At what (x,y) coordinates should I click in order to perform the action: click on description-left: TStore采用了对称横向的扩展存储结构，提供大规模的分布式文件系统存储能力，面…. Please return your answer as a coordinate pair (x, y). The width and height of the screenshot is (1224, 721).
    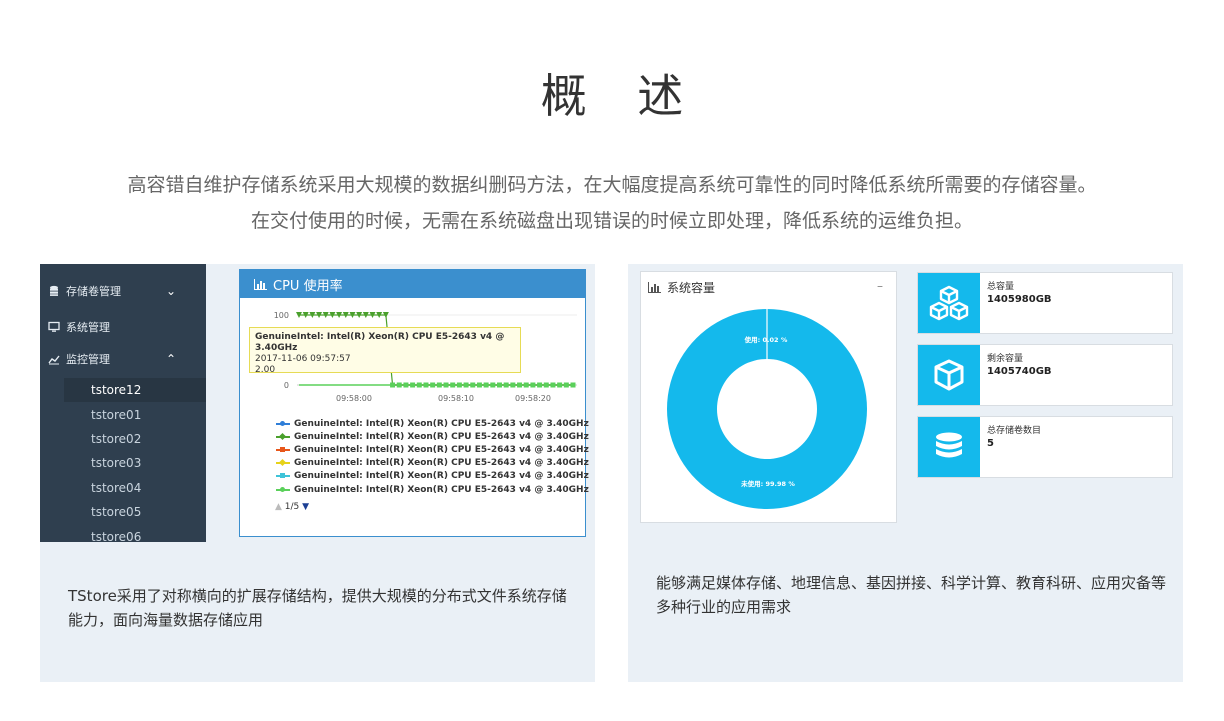
    Looking at the image, I should click on (317, 608).